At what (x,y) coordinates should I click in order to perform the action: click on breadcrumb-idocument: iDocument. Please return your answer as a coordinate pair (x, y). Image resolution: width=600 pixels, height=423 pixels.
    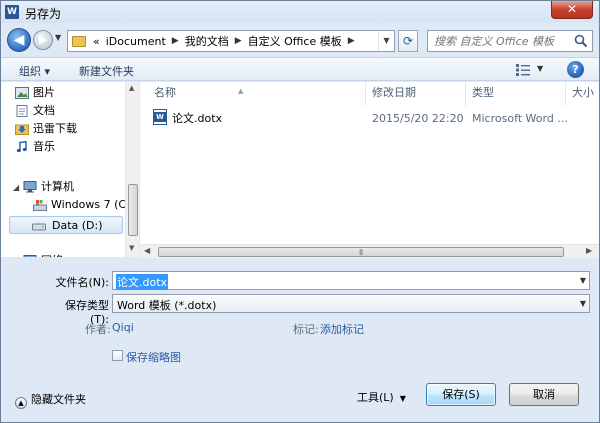
    Looking at the image, I should click on (136, 41).